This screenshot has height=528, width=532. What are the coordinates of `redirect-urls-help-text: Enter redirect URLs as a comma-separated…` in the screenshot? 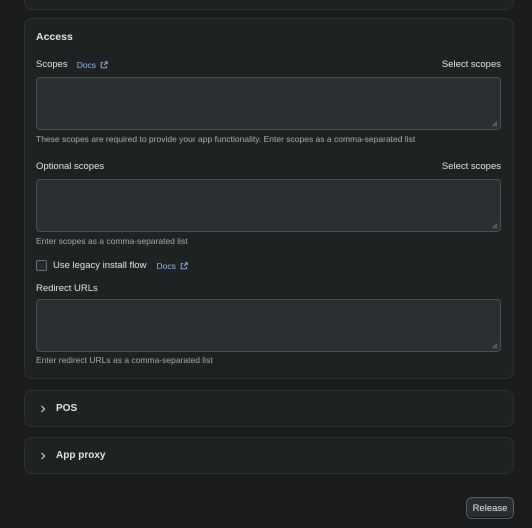 It's located at (124, 360).